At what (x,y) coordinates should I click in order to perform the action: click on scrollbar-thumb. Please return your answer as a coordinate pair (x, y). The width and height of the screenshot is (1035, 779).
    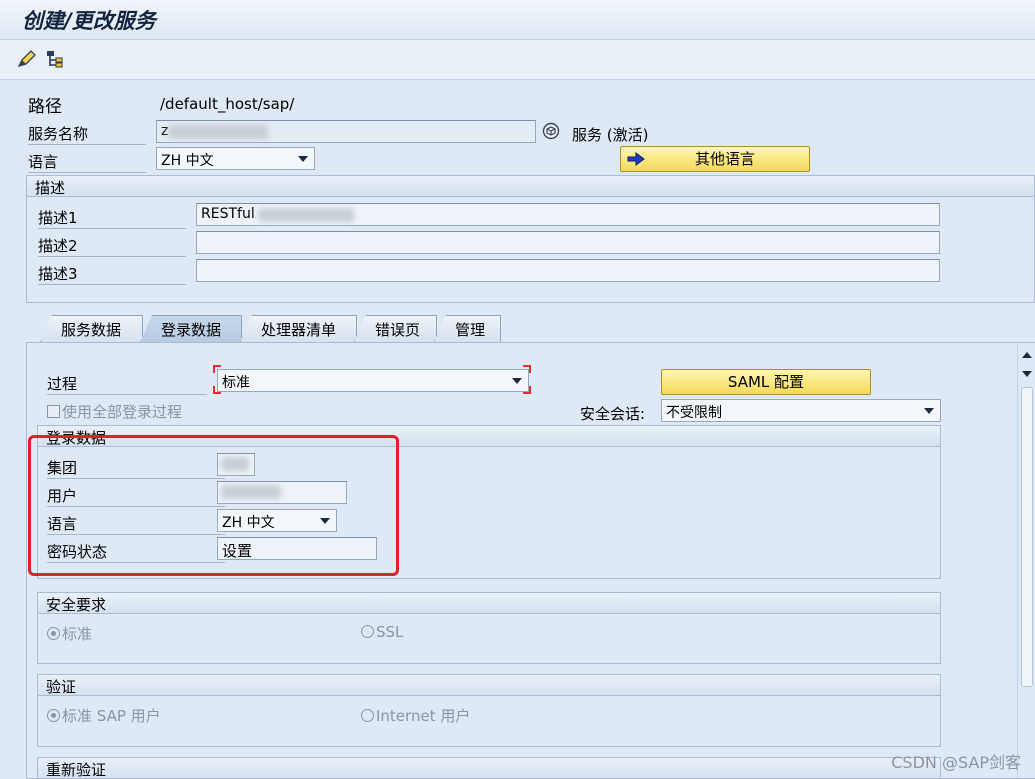
    Looking at the image, I should click on (1027, 537).